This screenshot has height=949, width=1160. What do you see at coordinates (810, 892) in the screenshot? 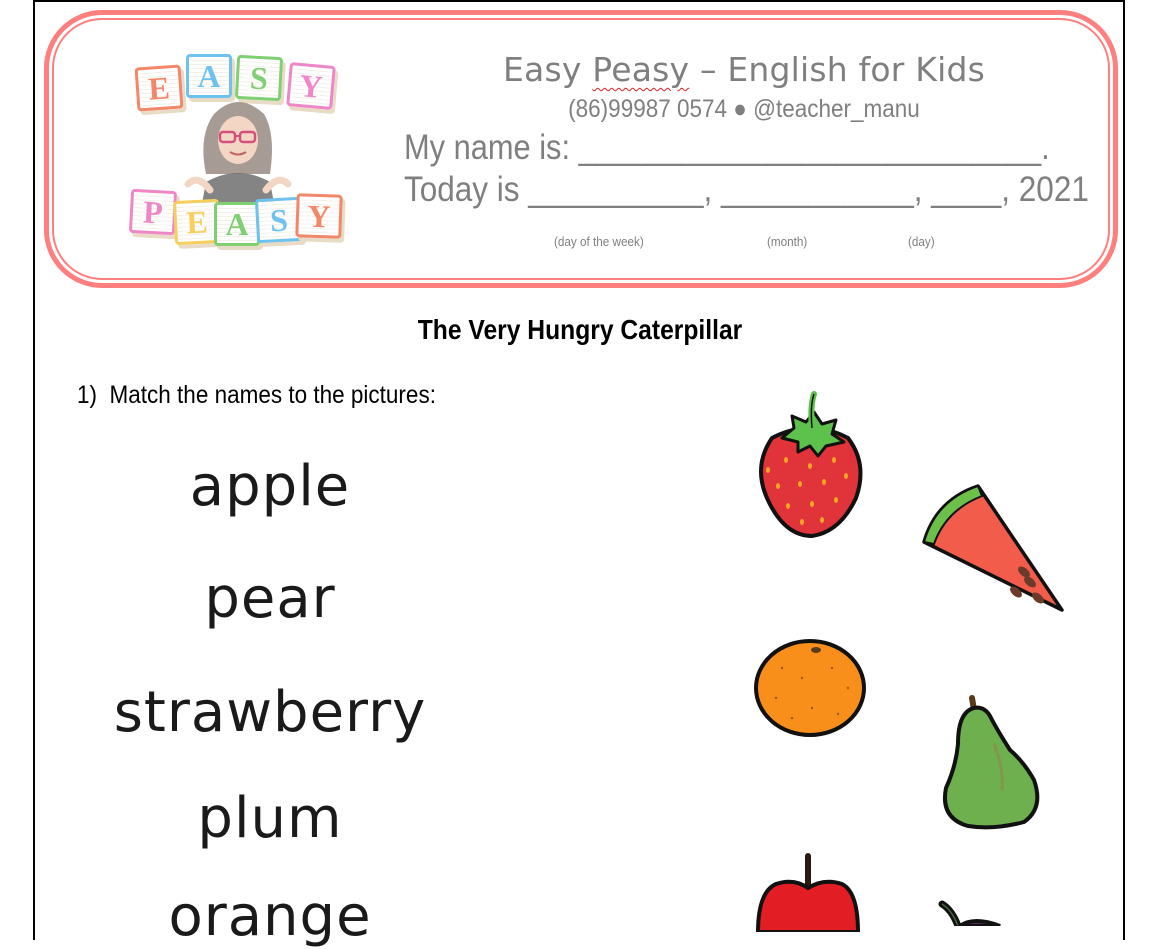
I see `apple-picture` at bounding box center [810, 892].